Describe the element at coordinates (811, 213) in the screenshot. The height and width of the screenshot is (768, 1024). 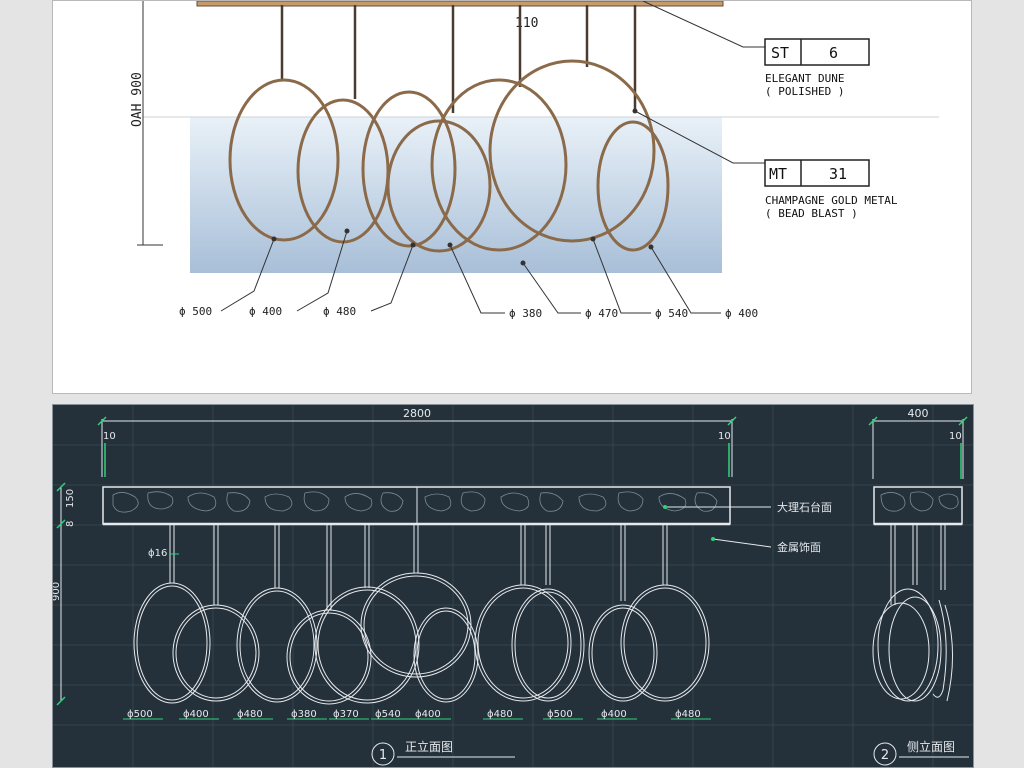
I see `metal-tag-finish: ( BEAD BLAST )` at that location.